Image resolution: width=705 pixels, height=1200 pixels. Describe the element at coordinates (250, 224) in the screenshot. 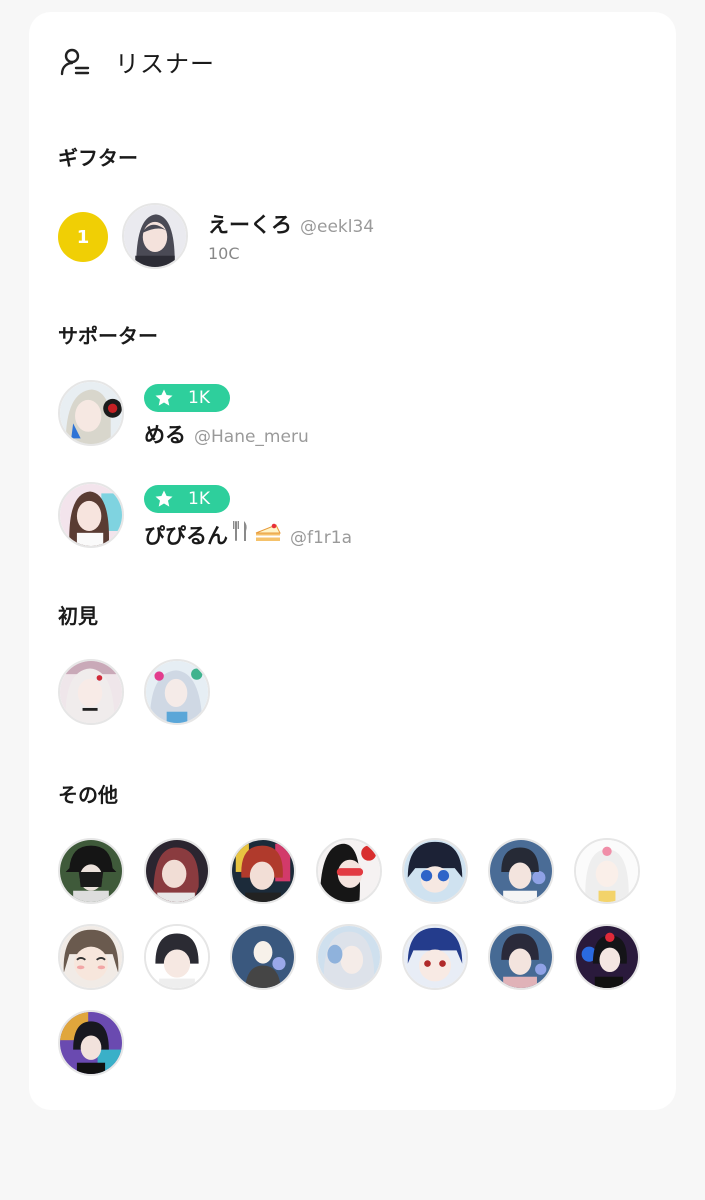

I see `user-name: えーくろ` at that location.